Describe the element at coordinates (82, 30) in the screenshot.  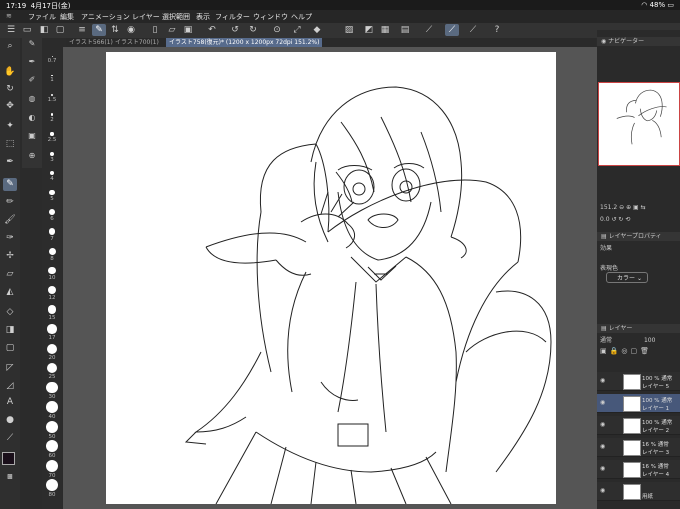
I see `list-icon: ≡` at that location.